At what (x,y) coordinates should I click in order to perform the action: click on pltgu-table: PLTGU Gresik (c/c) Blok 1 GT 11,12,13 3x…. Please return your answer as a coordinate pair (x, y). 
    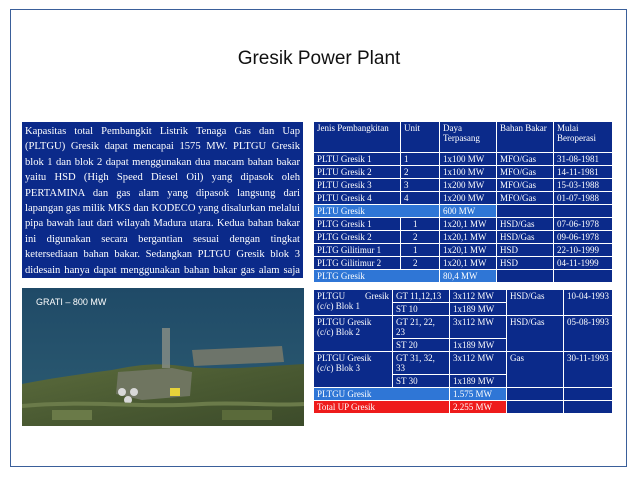
    Looking at the image, I should click on (463, 351).